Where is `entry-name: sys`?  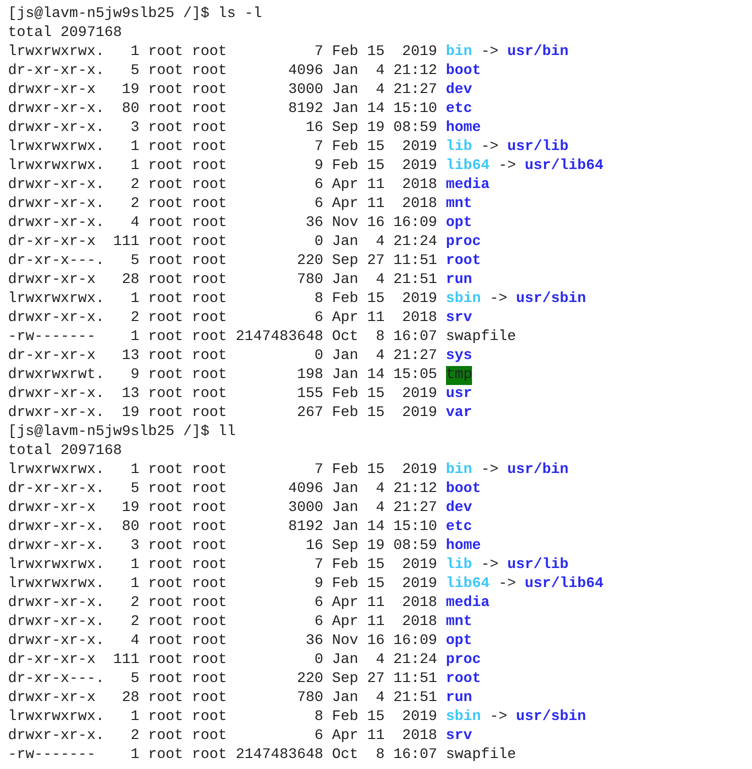 entry-name: sys is located at coordinates (459, 356).